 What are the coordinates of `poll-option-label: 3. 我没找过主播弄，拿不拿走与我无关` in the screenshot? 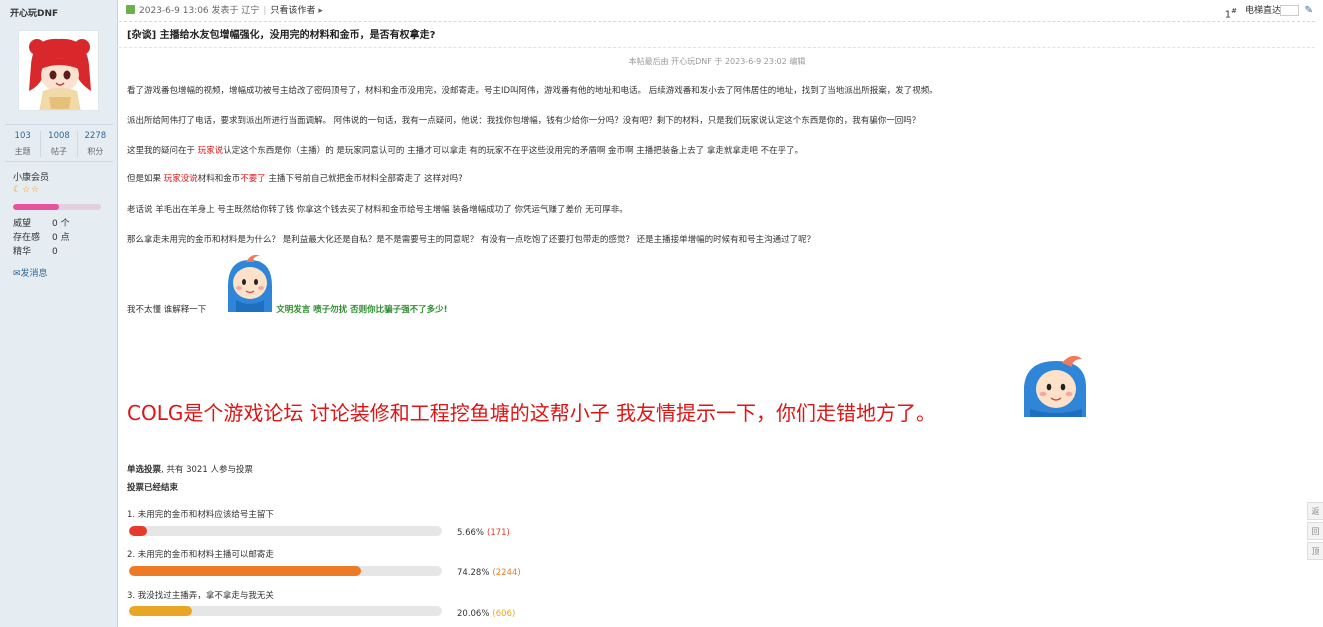 It's located at (200, 596).